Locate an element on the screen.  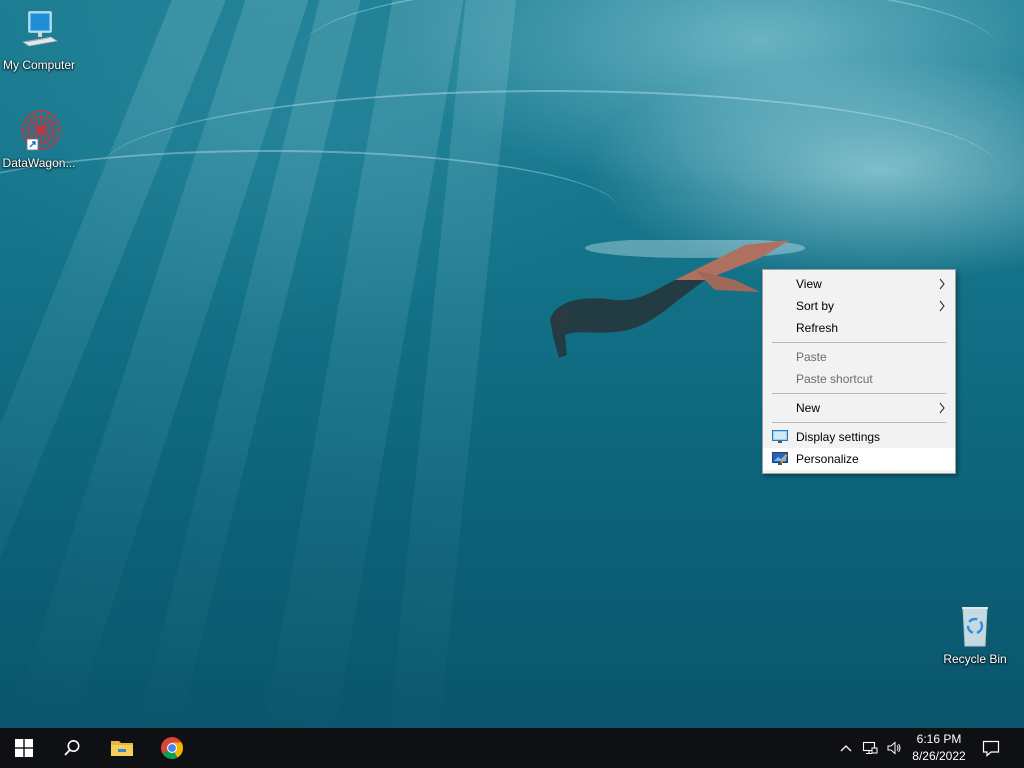
taskbar: 6:16 PM 8/26/2022 is located at coordinates (512, 748).